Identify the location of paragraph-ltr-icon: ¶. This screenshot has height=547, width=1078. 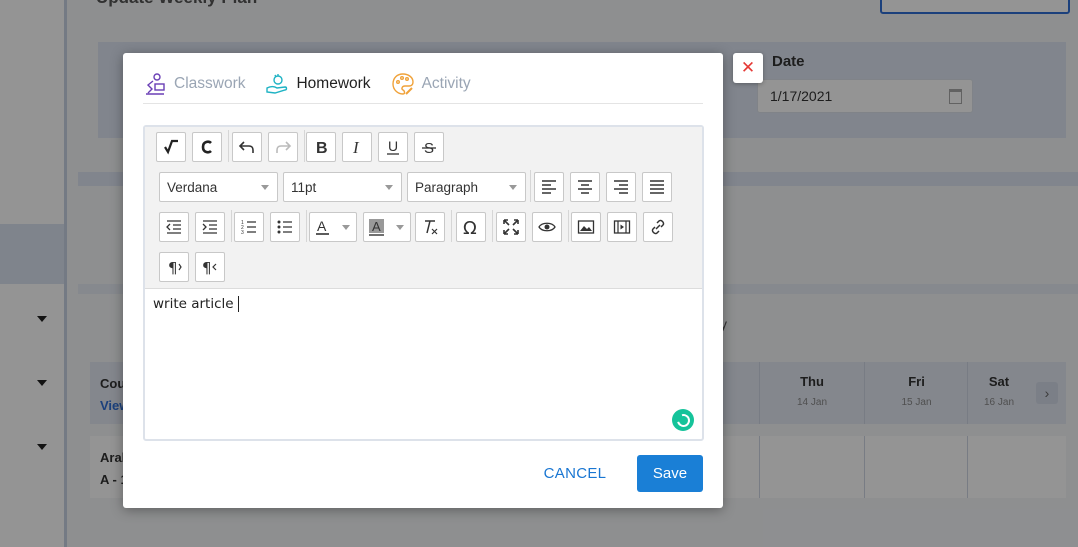
(175, 267).